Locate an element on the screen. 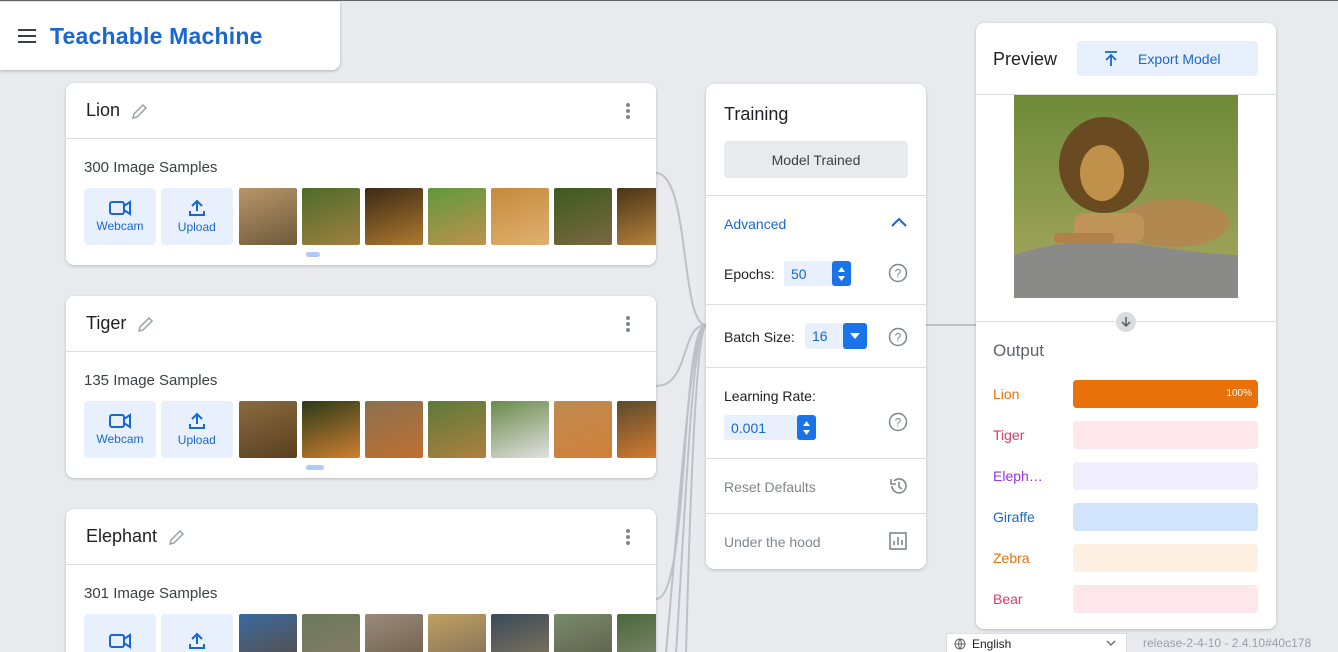 Image resolution: width=1338 pixels, height=652 pixels. class-name: Elephant is located at coordinates (121, 536).